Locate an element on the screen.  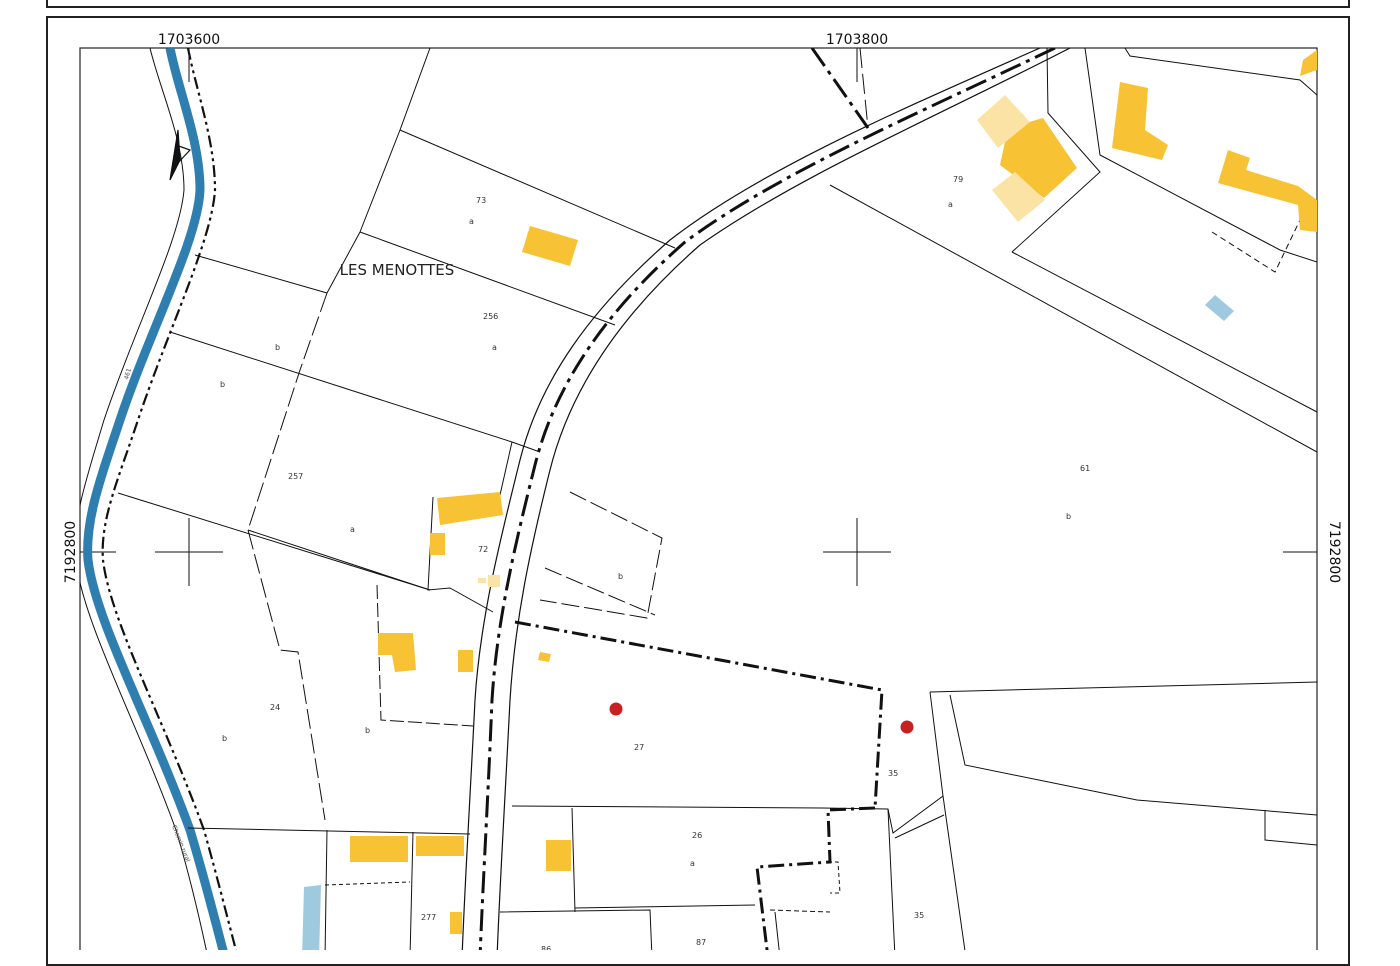
parcel-number: 79 is located at coordinates (958, 179).